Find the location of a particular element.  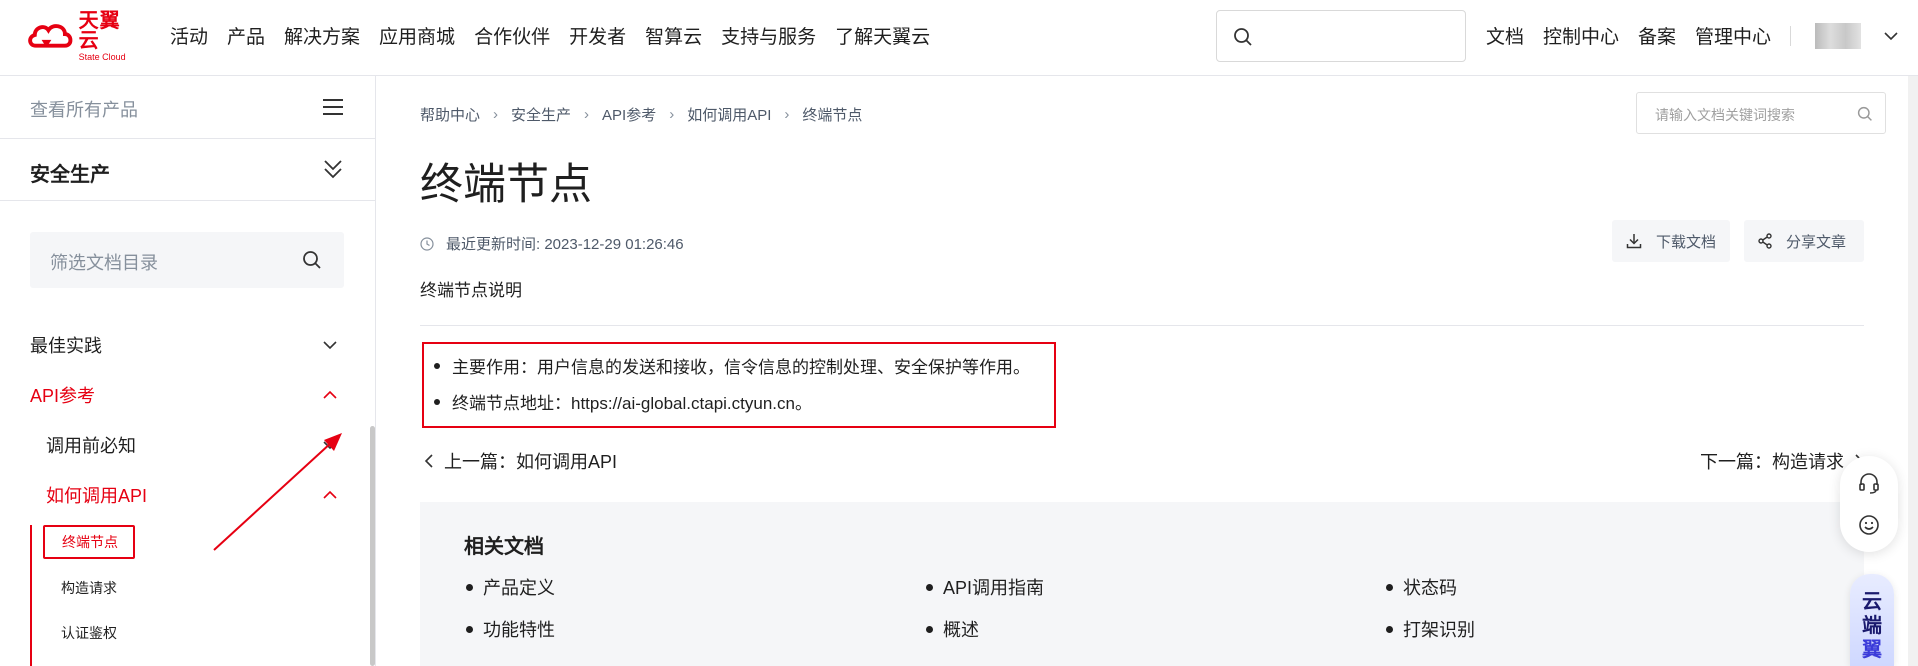

download-icon is located at coordinates (1634, 241).